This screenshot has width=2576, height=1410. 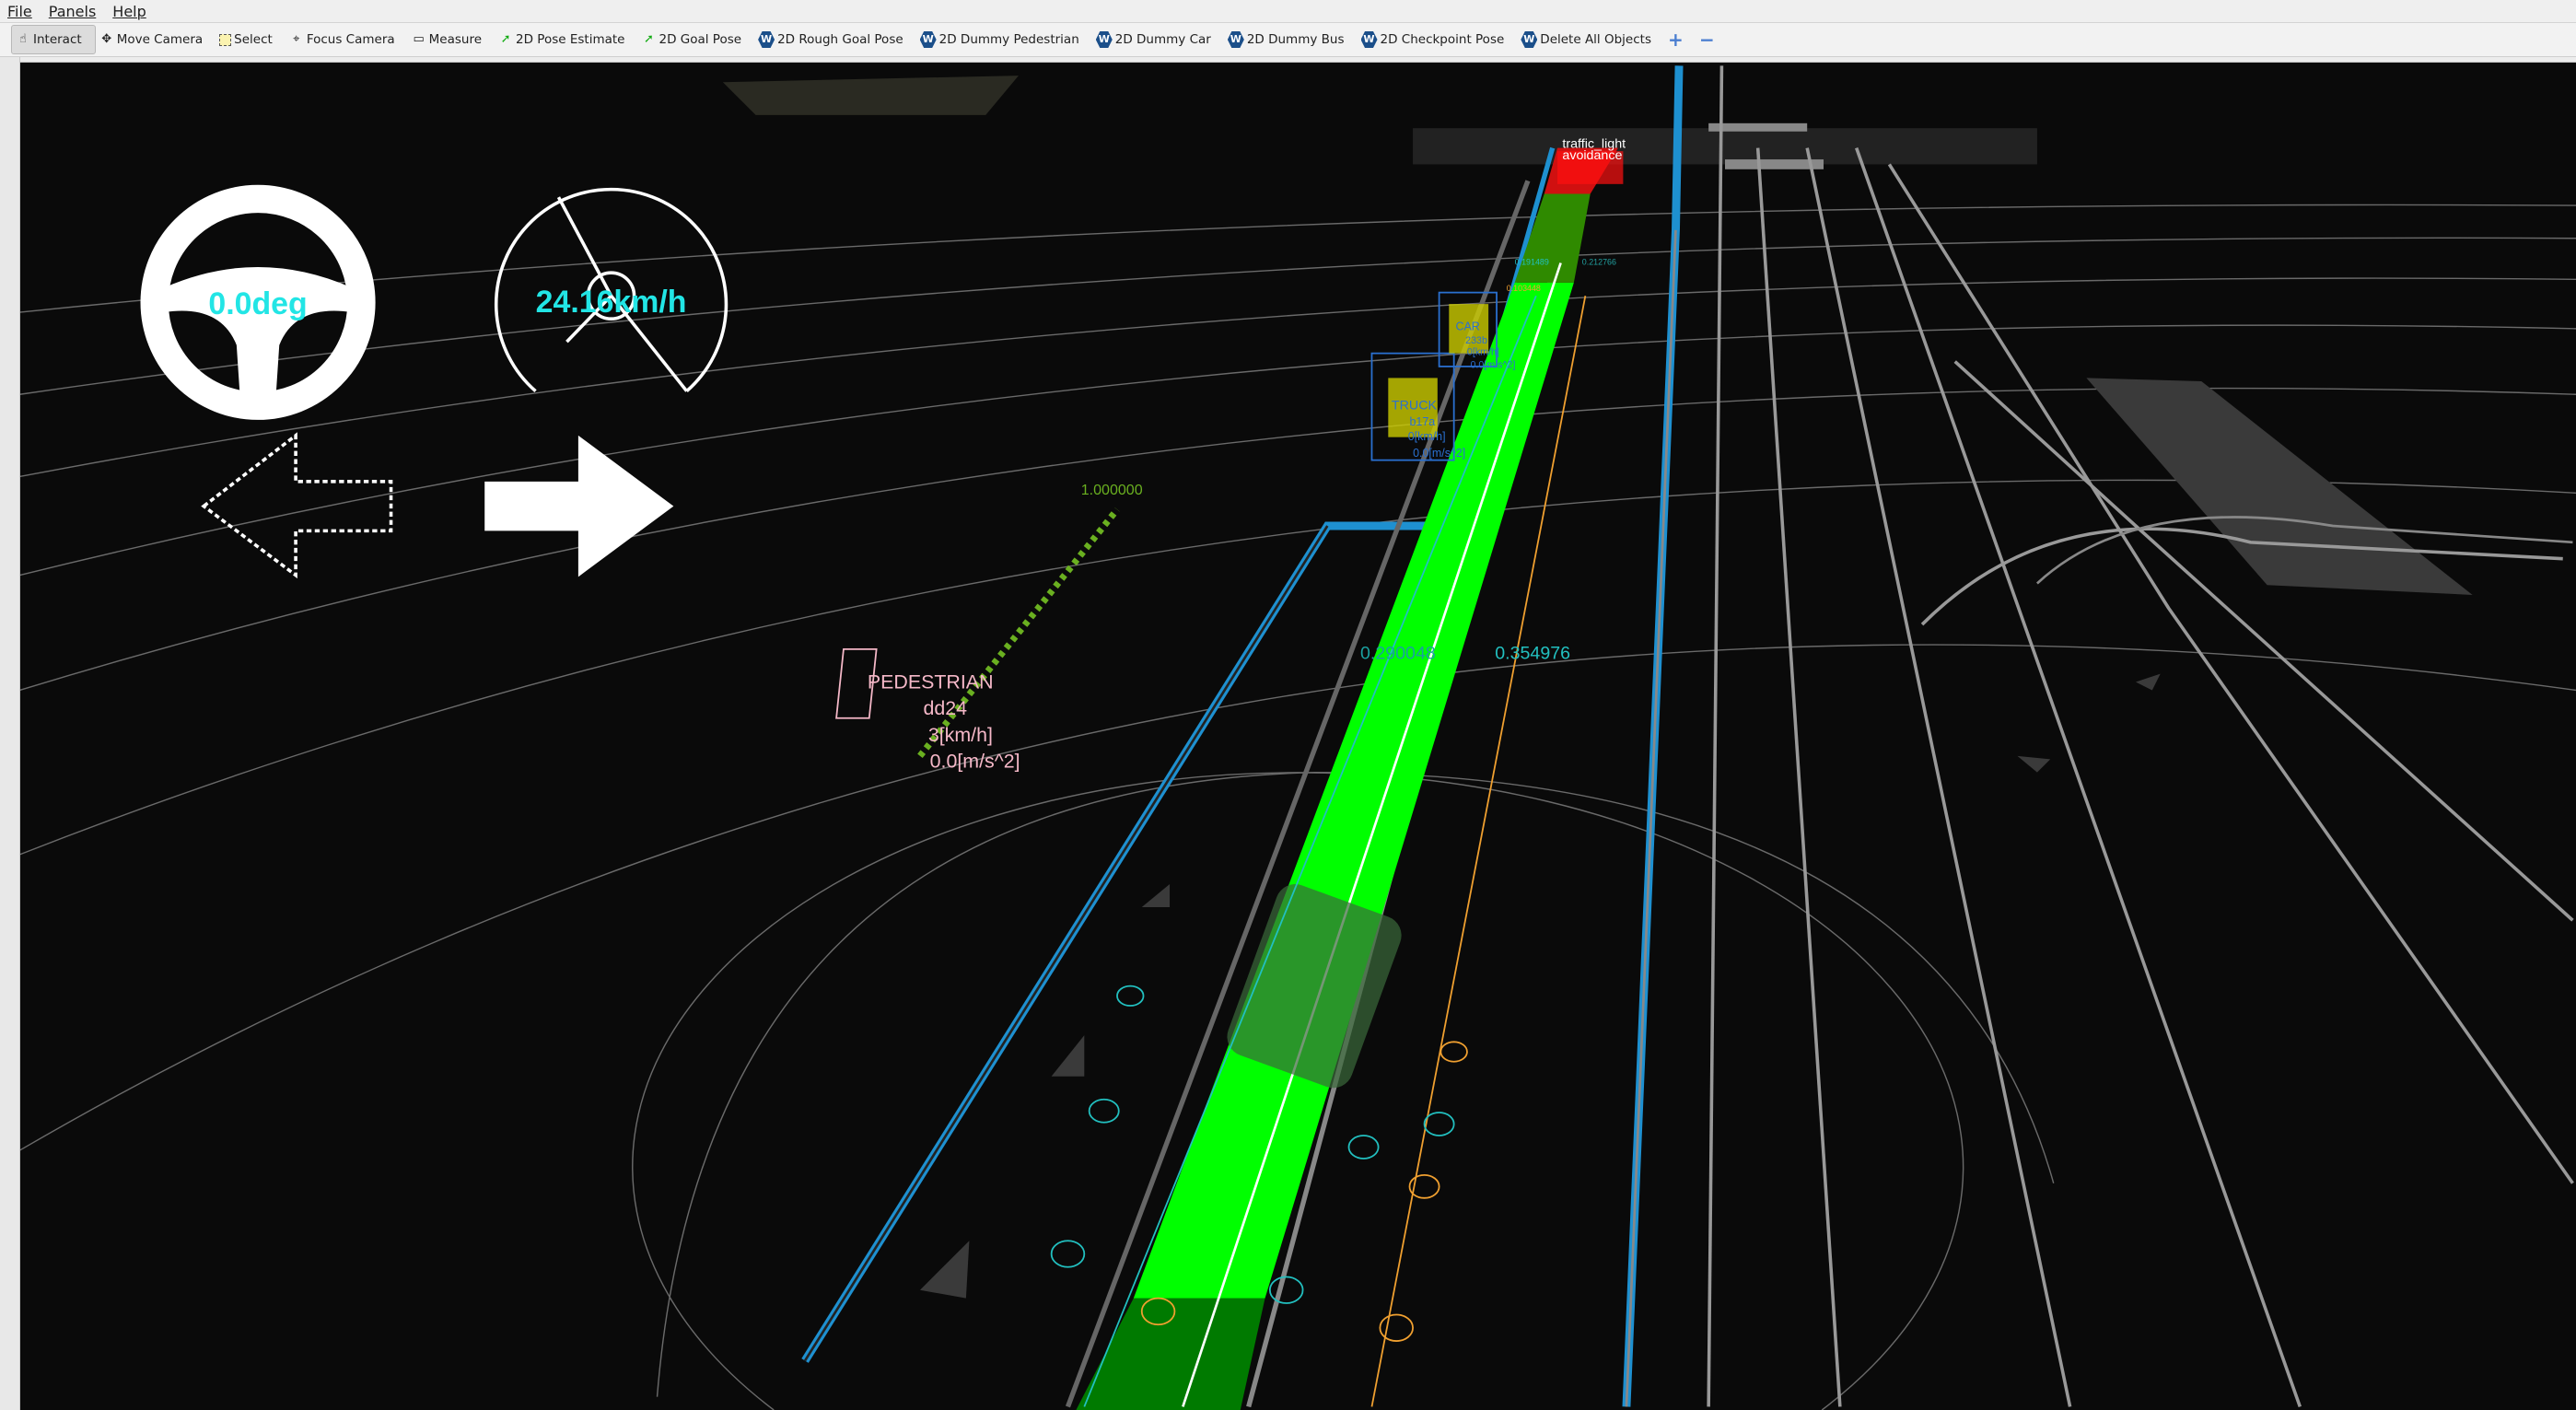 I want to click on menu-panels: Panels, so click(x=73, y=12).